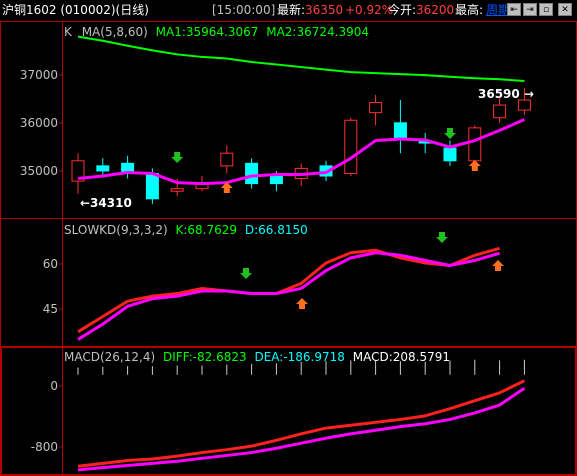 Image resolution: width=577 pixels, height=476 pixels. I want to click on kd-panel-legend: SLOWKD(9,3,3,2) K:68.7629 D:66.8150, so click(186, 230).